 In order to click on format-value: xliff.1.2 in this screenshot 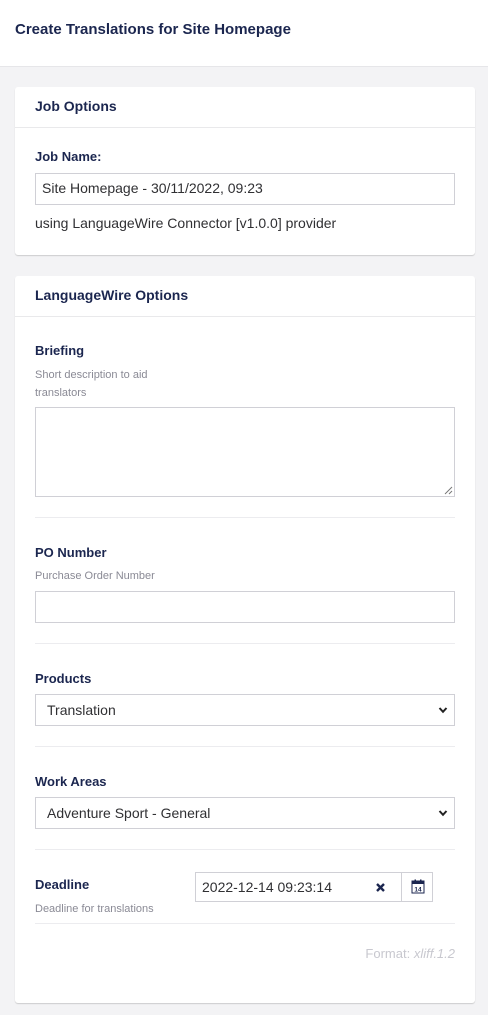, I will do `click(434, 953)`.